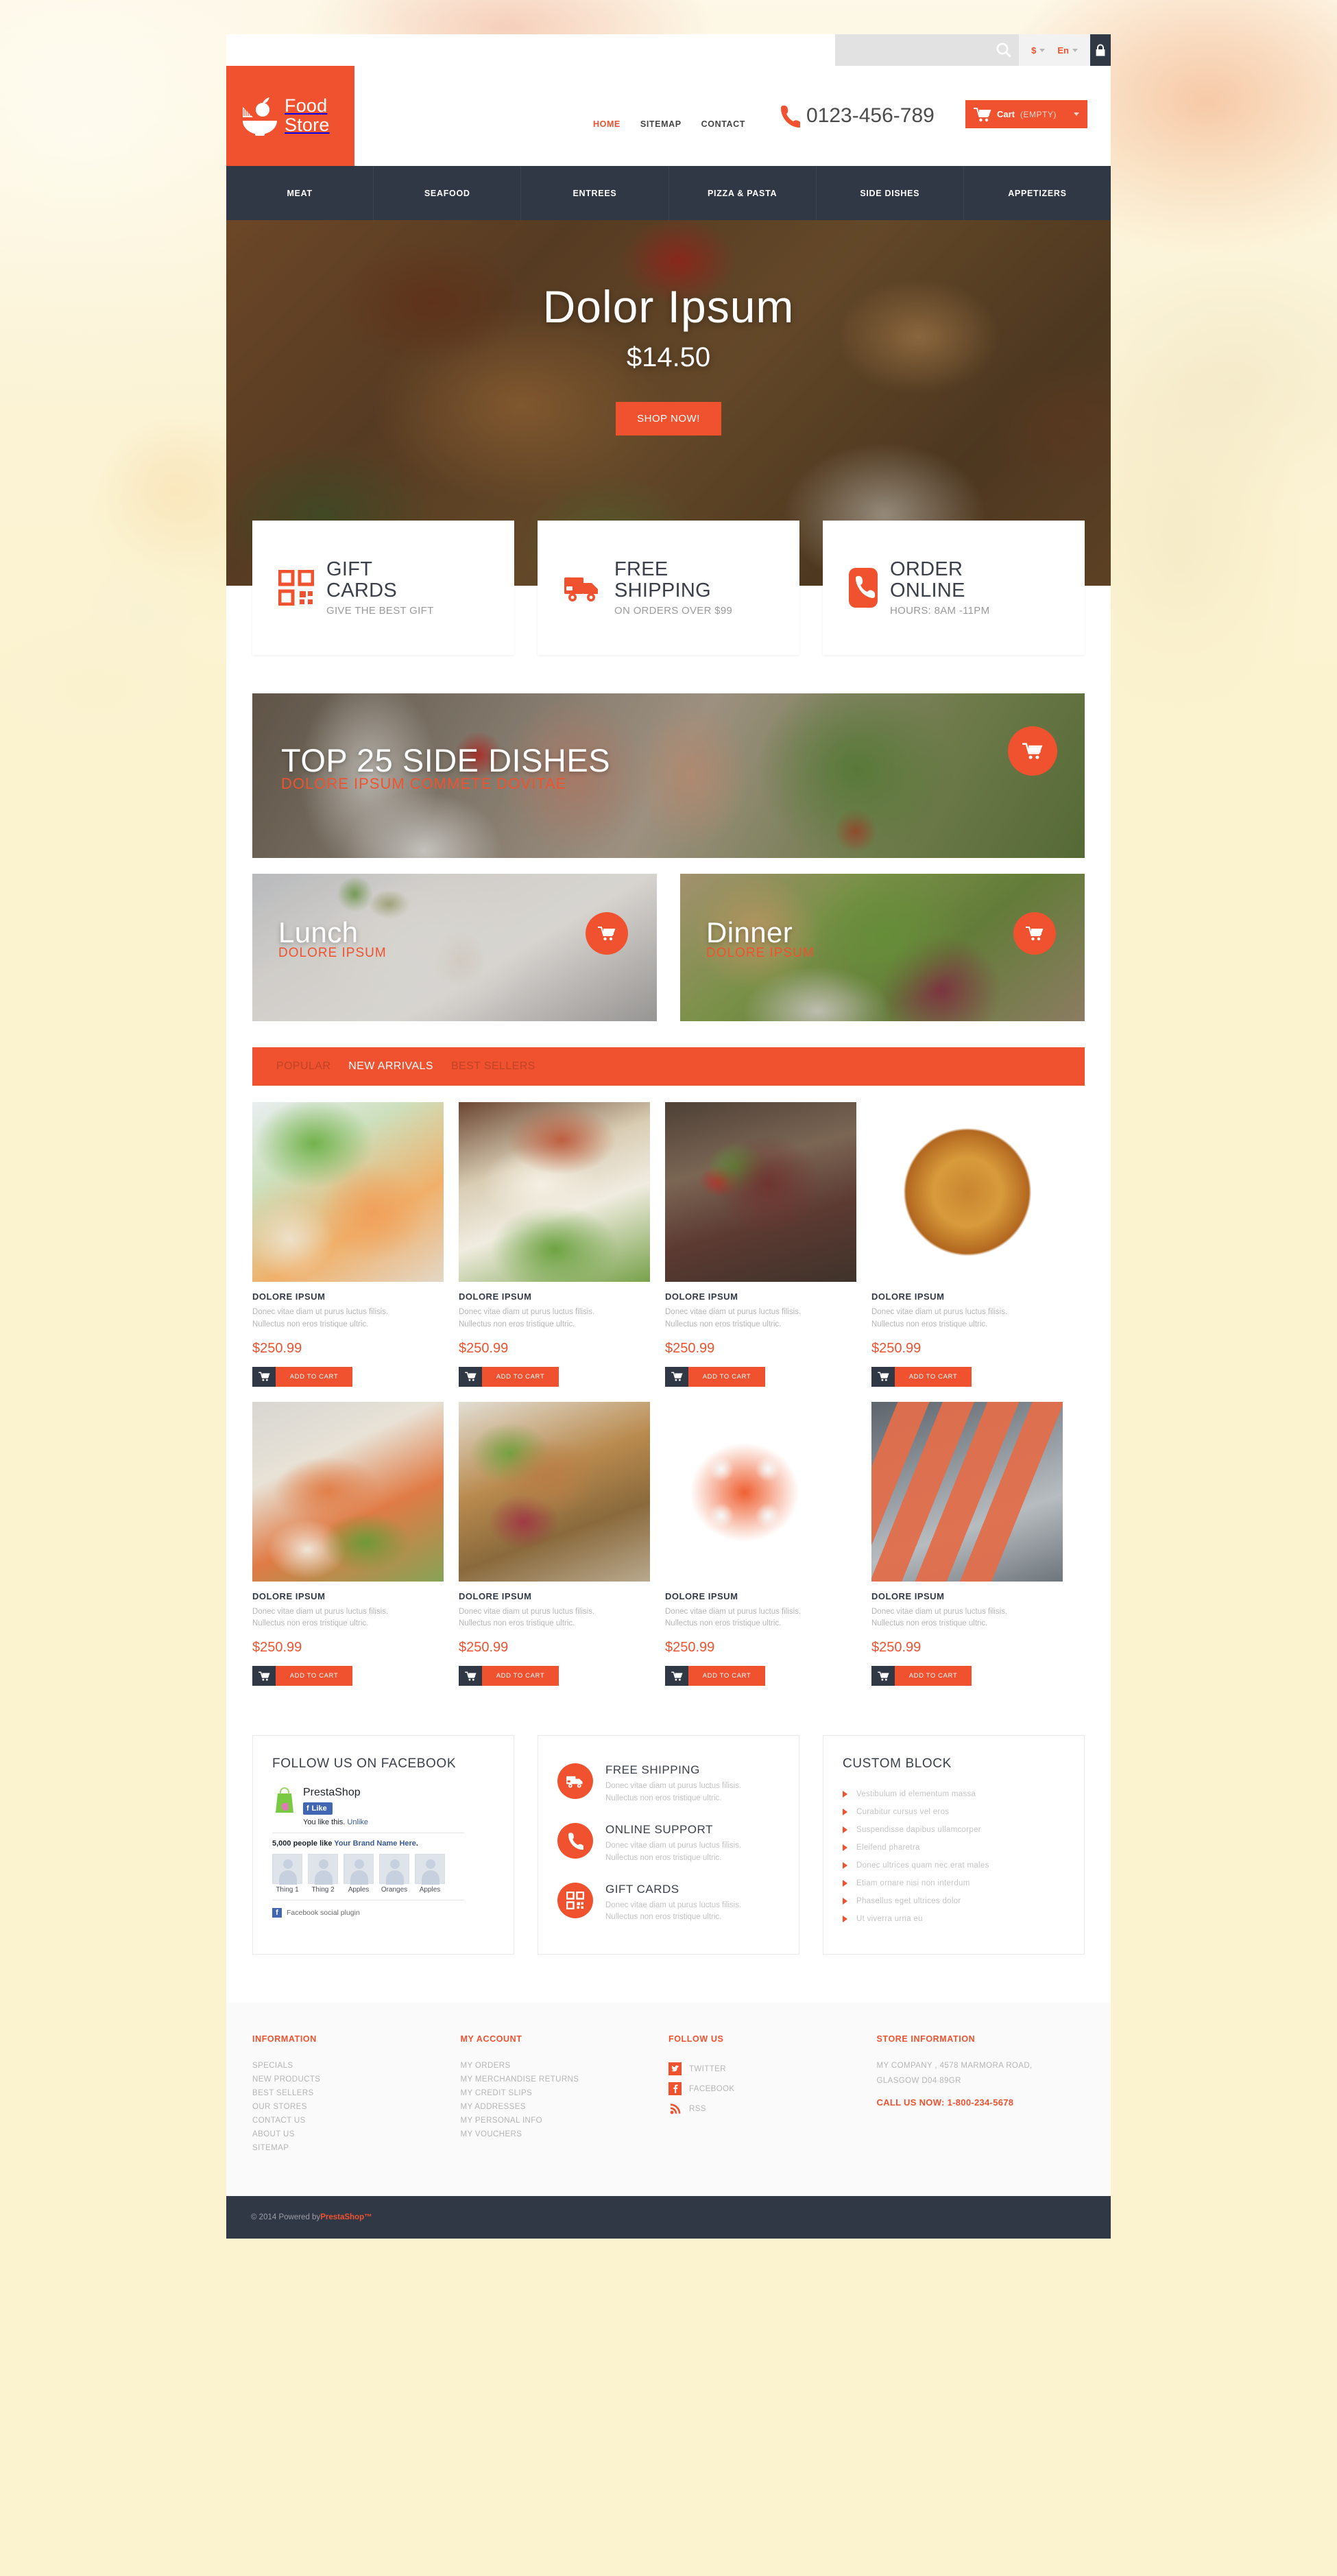  I want to click on banner-title: Lunch, so click(318, 932).